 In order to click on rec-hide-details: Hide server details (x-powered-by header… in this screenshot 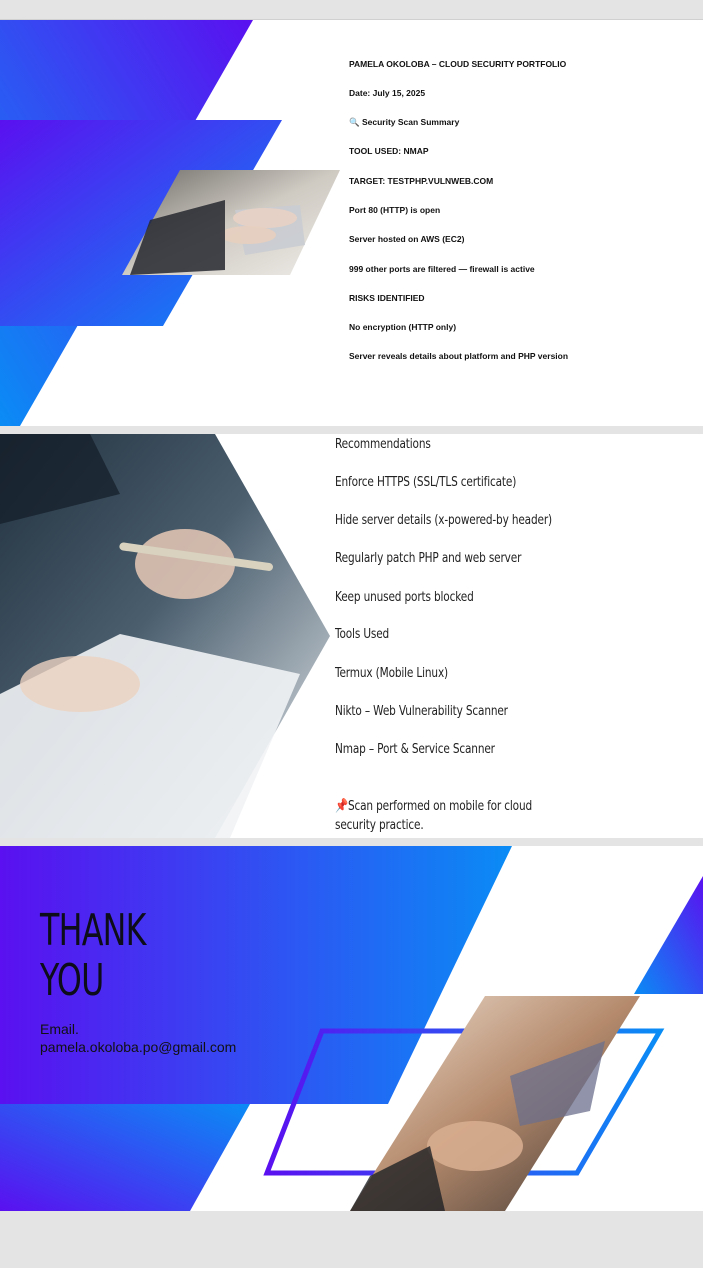, I will do `click(443, 520)`.